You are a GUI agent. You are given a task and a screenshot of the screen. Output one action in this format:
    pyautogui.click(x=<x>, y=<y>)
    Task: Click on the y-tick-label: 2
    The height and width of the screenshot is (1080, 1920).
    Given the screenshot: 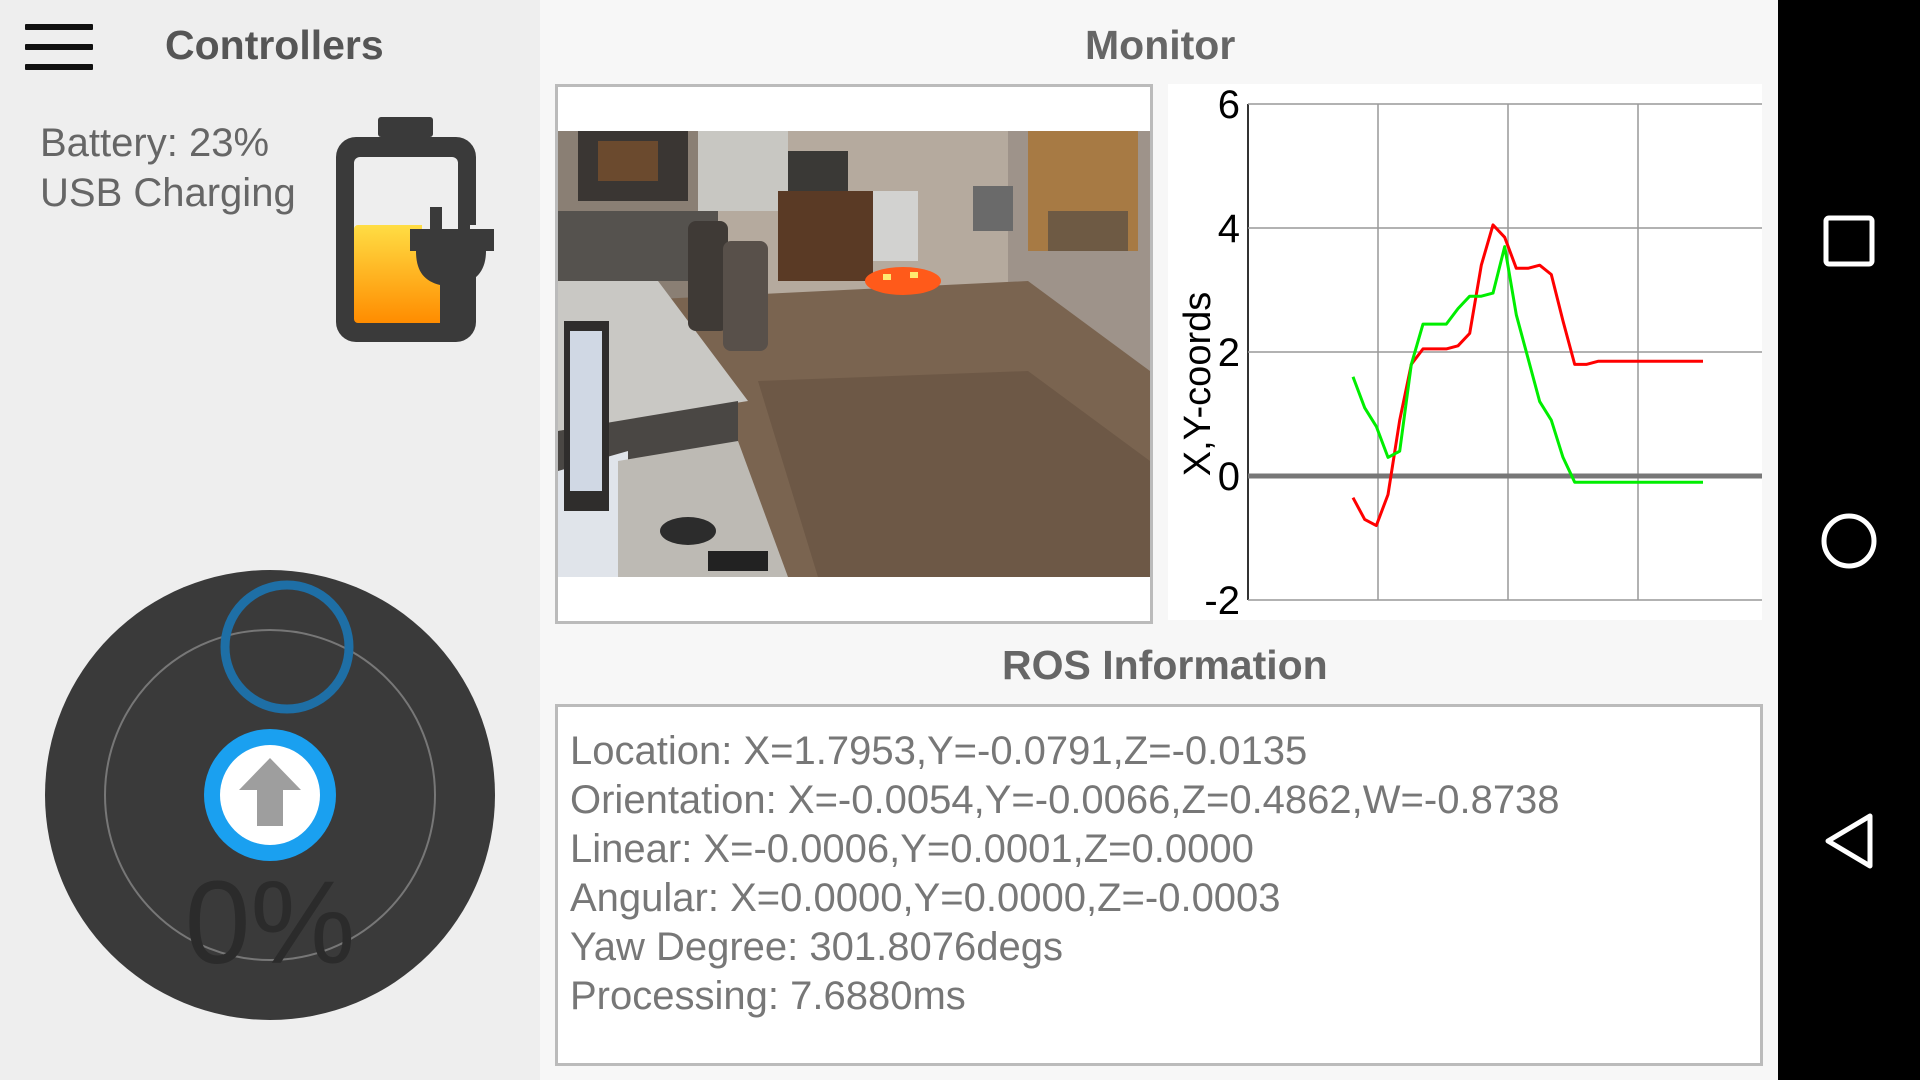 What is the action you would take?
    pyautogui.click(x=1229, y=353)
    